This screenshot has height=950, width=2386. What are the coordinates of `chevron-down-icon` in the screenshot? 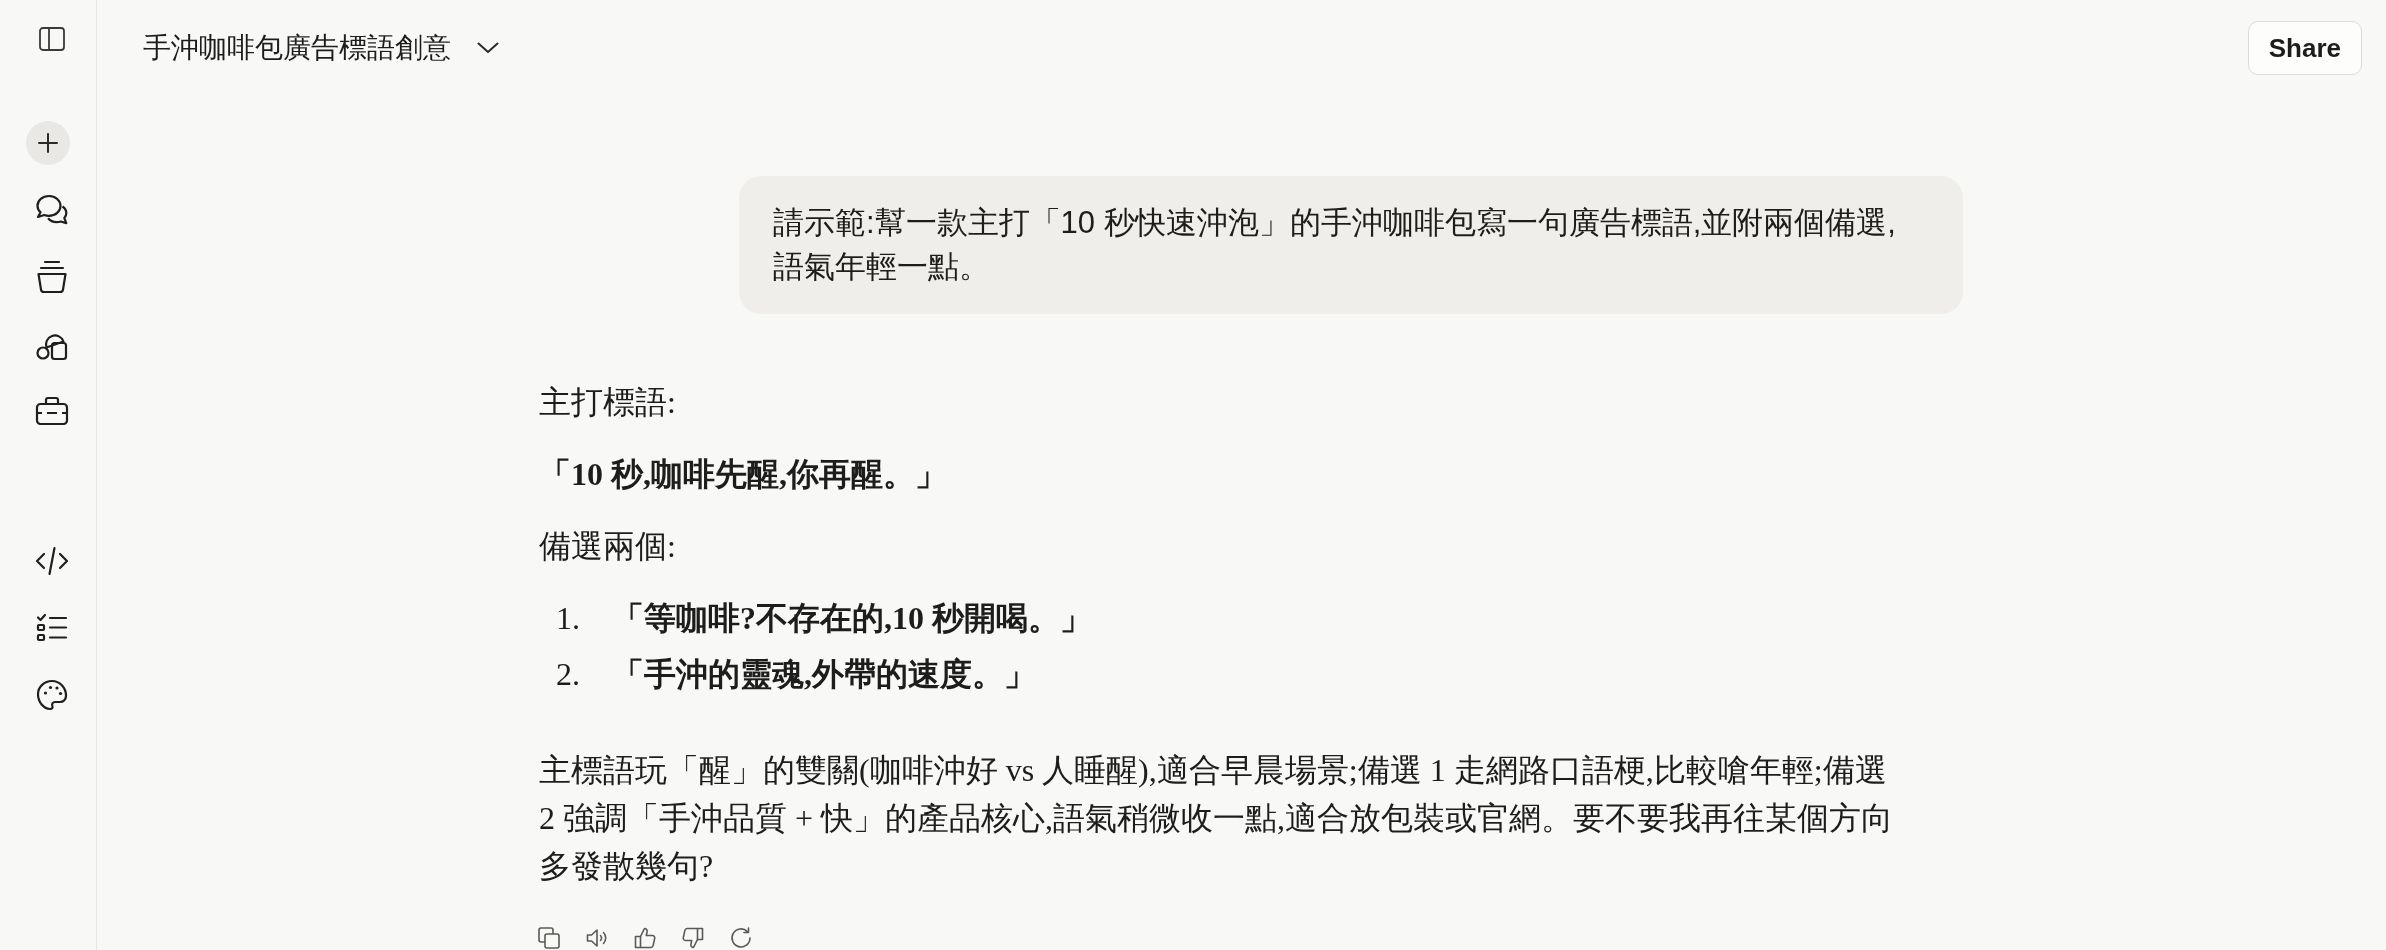 It's located at (488, 48).